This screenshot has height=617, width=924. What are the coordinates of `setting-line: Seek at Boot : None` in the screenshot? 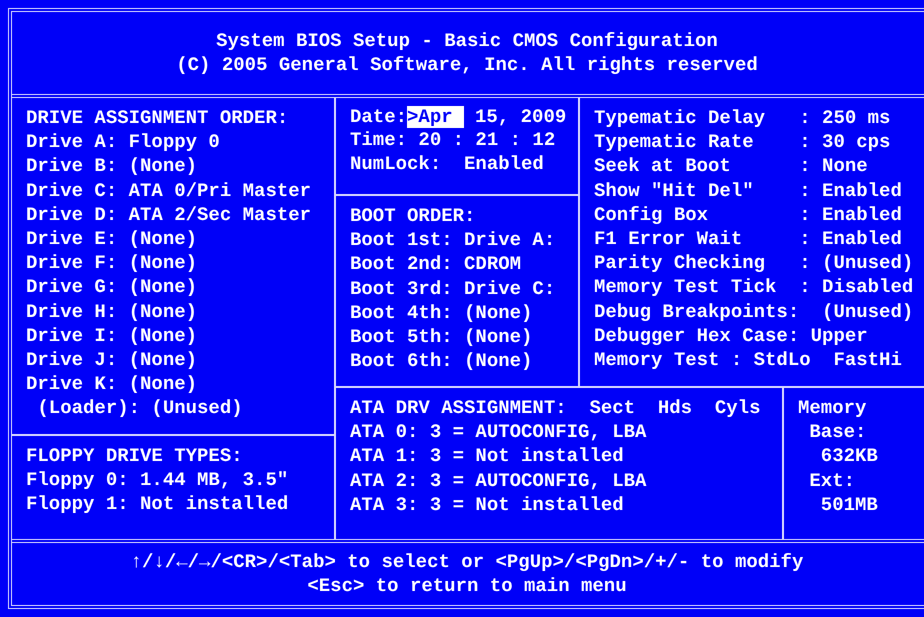 It's located at (759, 166).